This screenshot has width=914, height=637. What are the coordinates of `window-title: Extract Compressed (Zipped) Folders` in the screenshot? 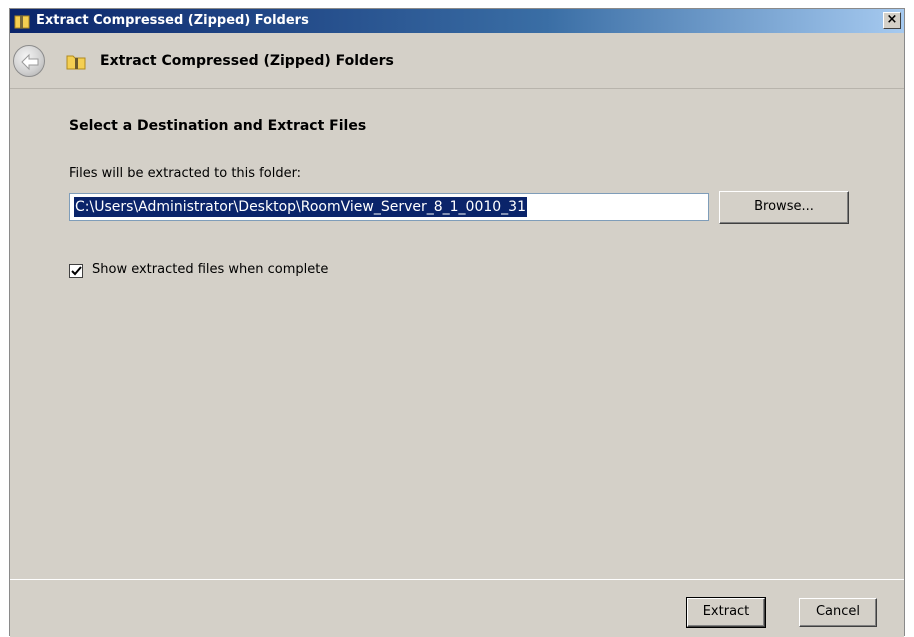 It's located at (172, 20).